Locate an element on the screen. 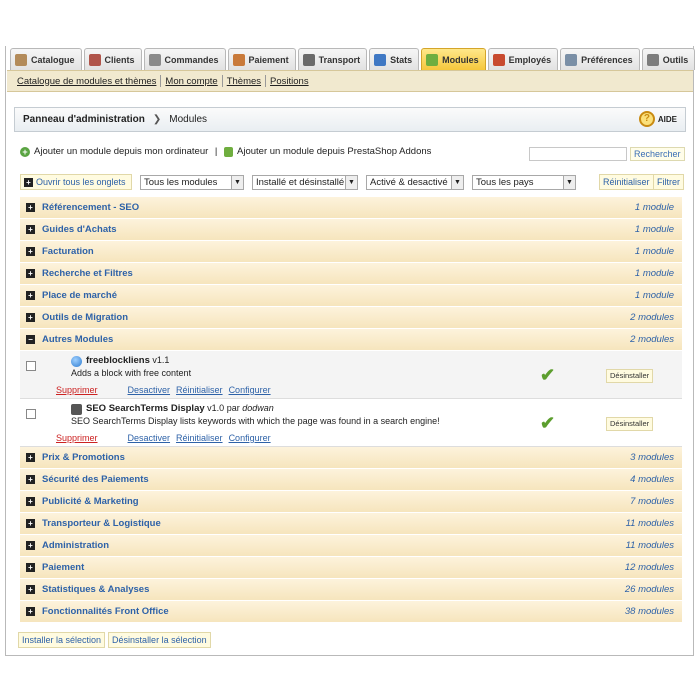 This screenshot has width=700, height=700. category-row: + Outils de Migration 2 modules is located at coordinates (351, 318).